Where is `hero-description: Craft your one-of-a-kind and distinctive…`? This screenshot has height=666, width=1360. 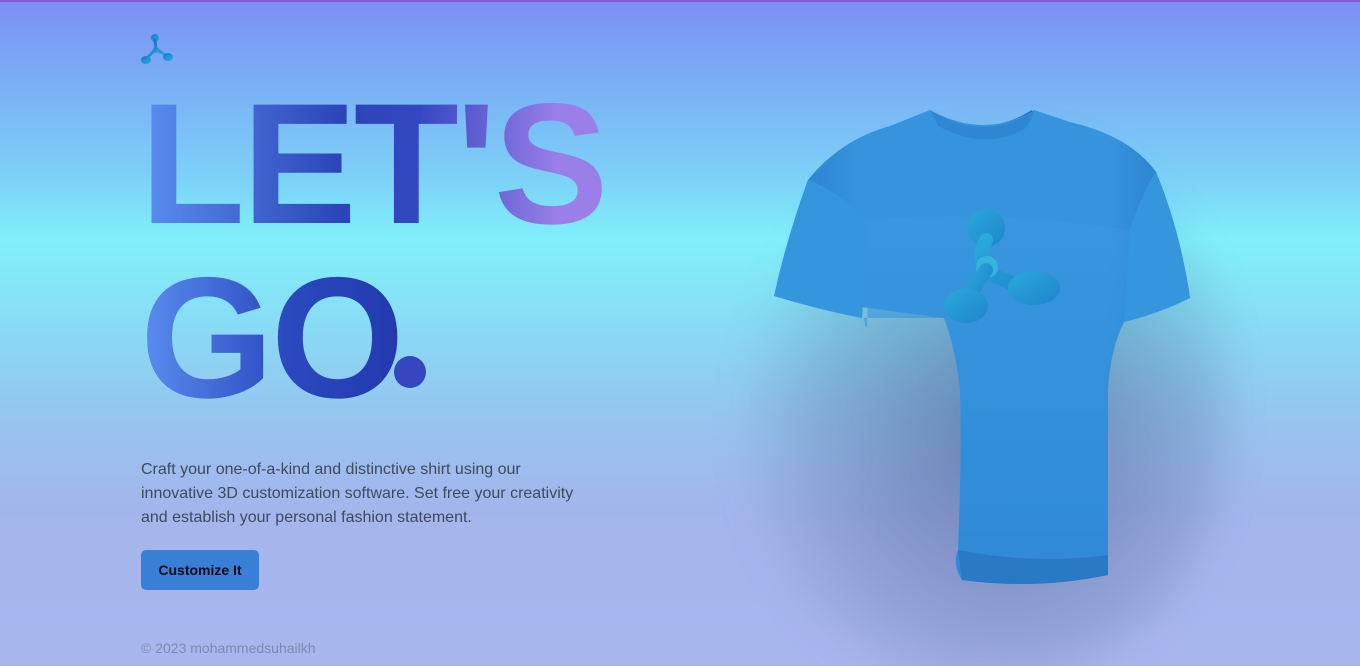
hero-description: Craft your one-of-a-kind and distinctive… is located at coordinates (357, 493).